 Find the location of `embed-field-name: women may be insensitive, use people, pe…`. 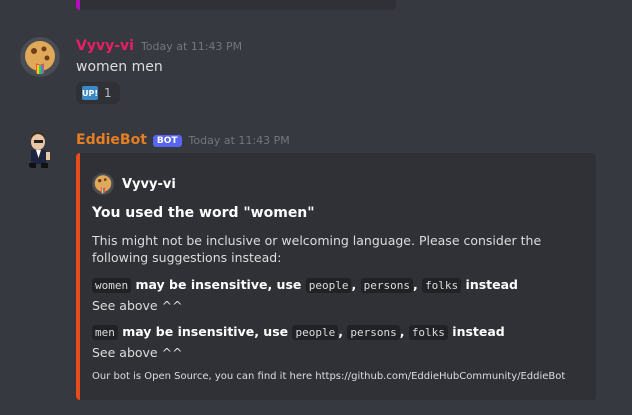

embed-field-name: women may be insensitive, use people, pe… is located at coordinates (305, 285).